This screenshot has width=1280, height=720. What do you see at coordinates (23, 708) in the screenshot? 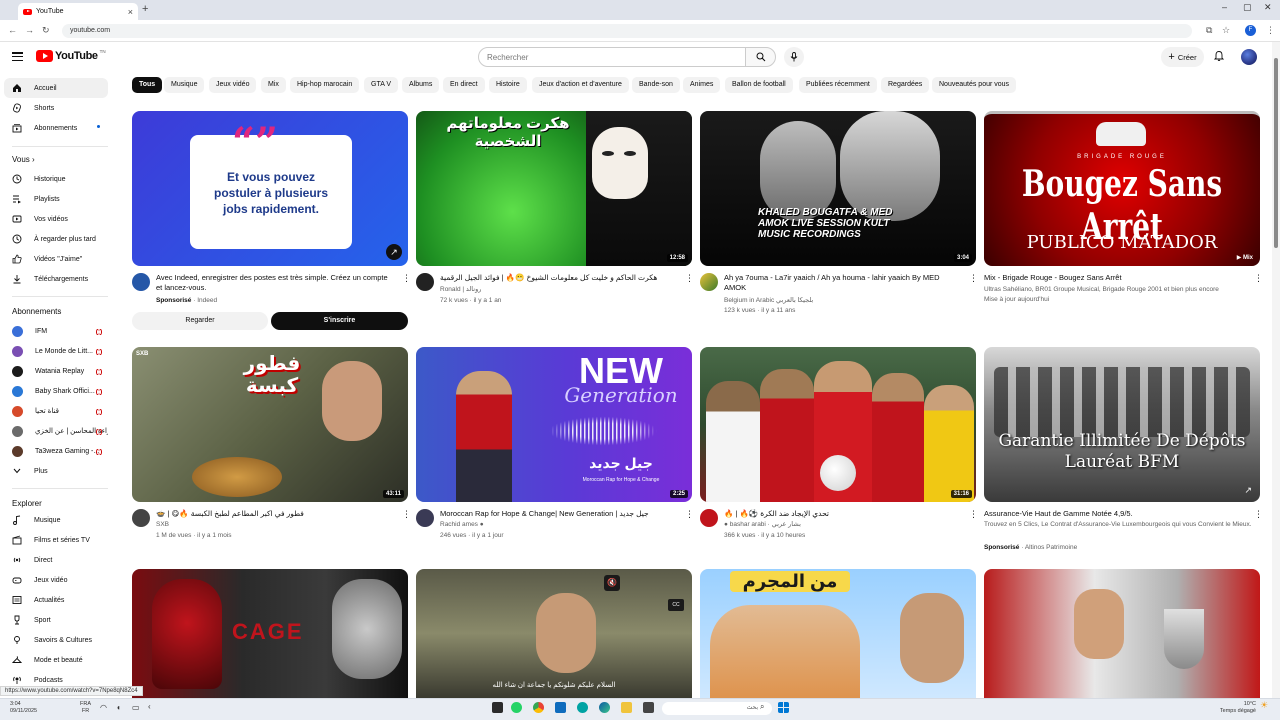
I see `taskbar-clock: 3:04 09/11/2025` at bounding box center [23, 708].